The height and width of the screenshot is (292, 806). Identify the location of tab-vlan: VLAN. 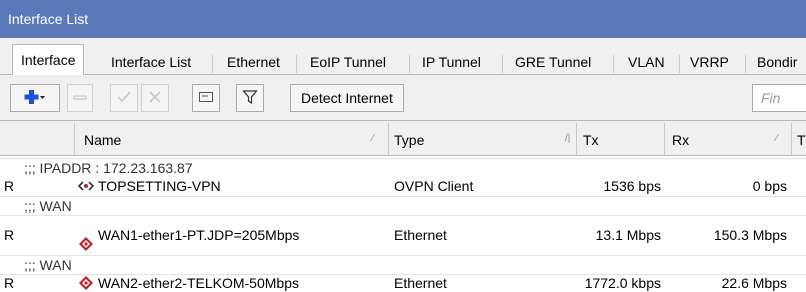
(646, 62).